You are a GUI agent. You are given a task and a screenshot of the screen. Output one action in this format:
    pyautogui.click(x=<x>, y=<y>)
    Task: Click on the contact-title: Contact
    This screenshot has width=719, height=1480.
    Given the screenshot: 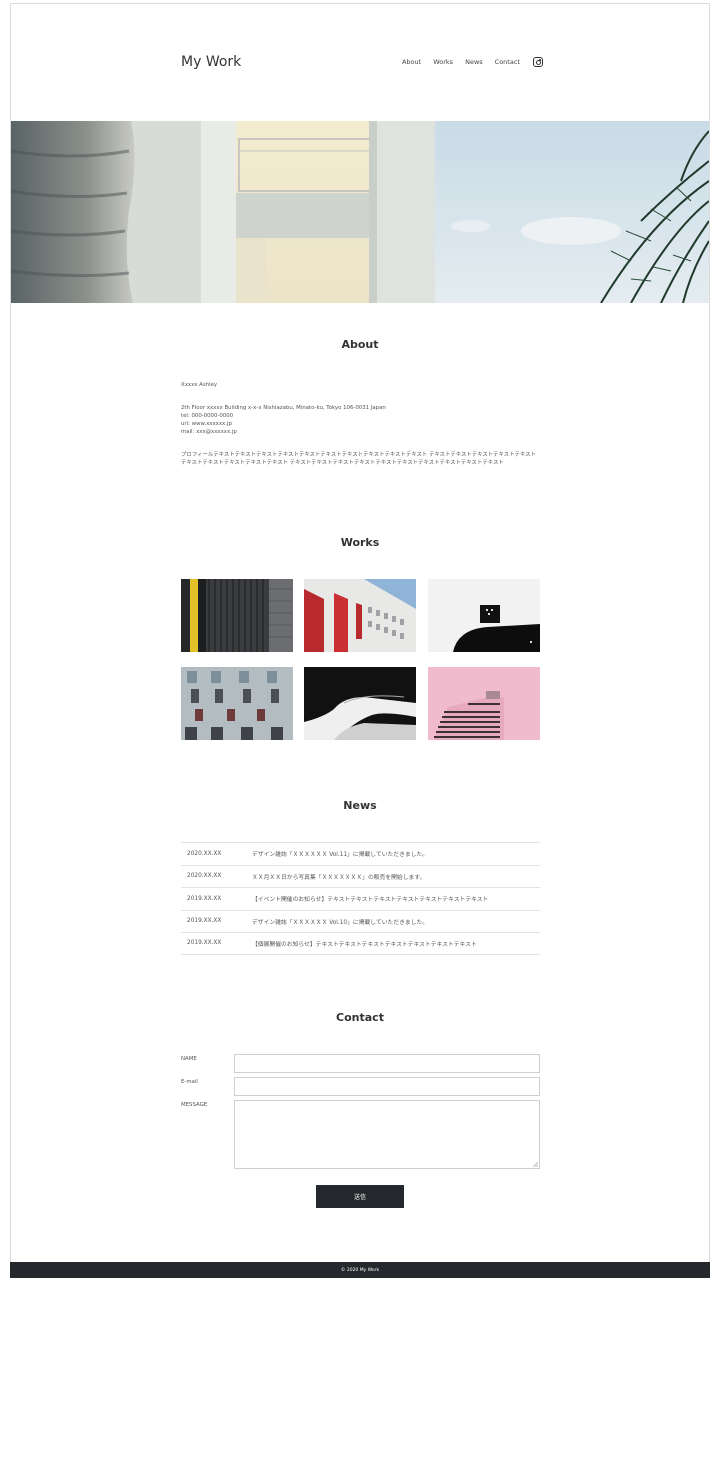 What is the action you would take?
    pyautogui.click(x=360, y=1017)
    